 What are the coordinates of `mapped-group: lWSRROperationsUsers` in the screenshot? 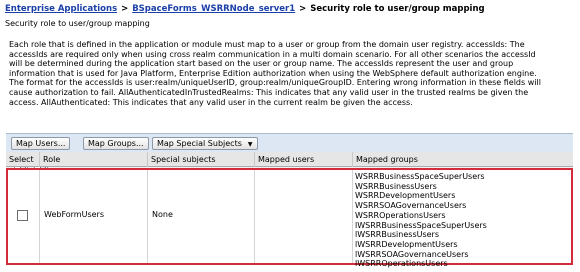 It's located at (401, 264).